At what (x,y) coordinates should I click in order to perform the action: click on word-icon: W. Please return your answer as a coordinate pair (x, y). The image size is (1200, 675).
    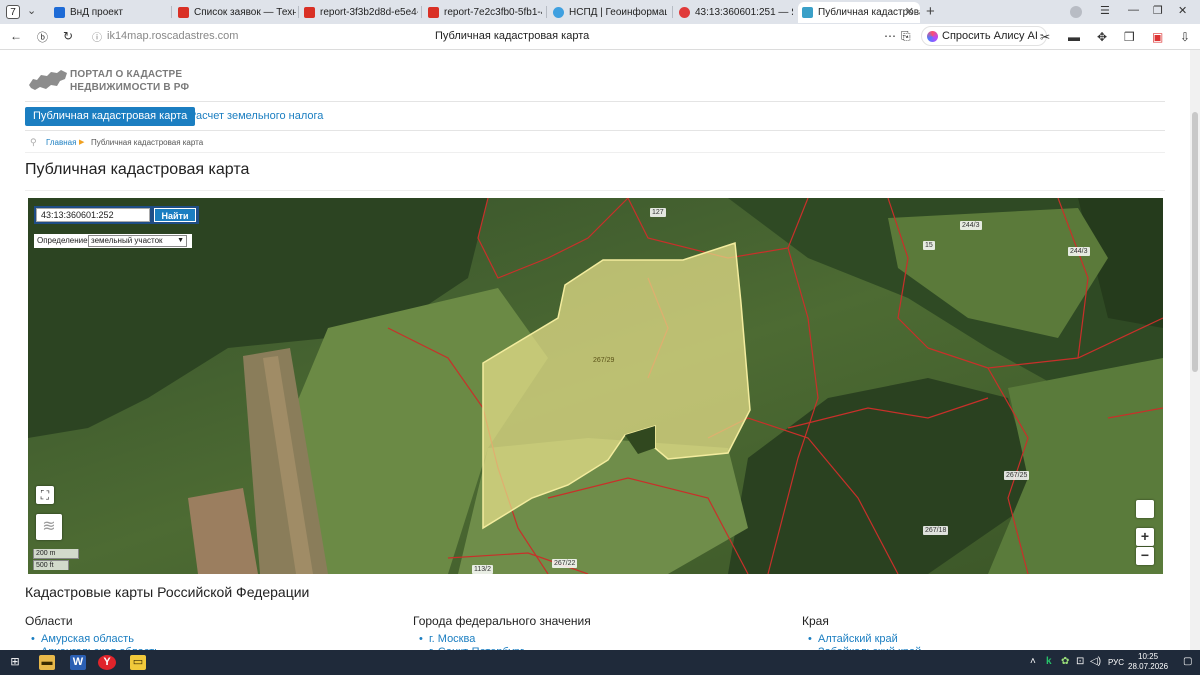
    Looking at the image, I should click on (78, 662).